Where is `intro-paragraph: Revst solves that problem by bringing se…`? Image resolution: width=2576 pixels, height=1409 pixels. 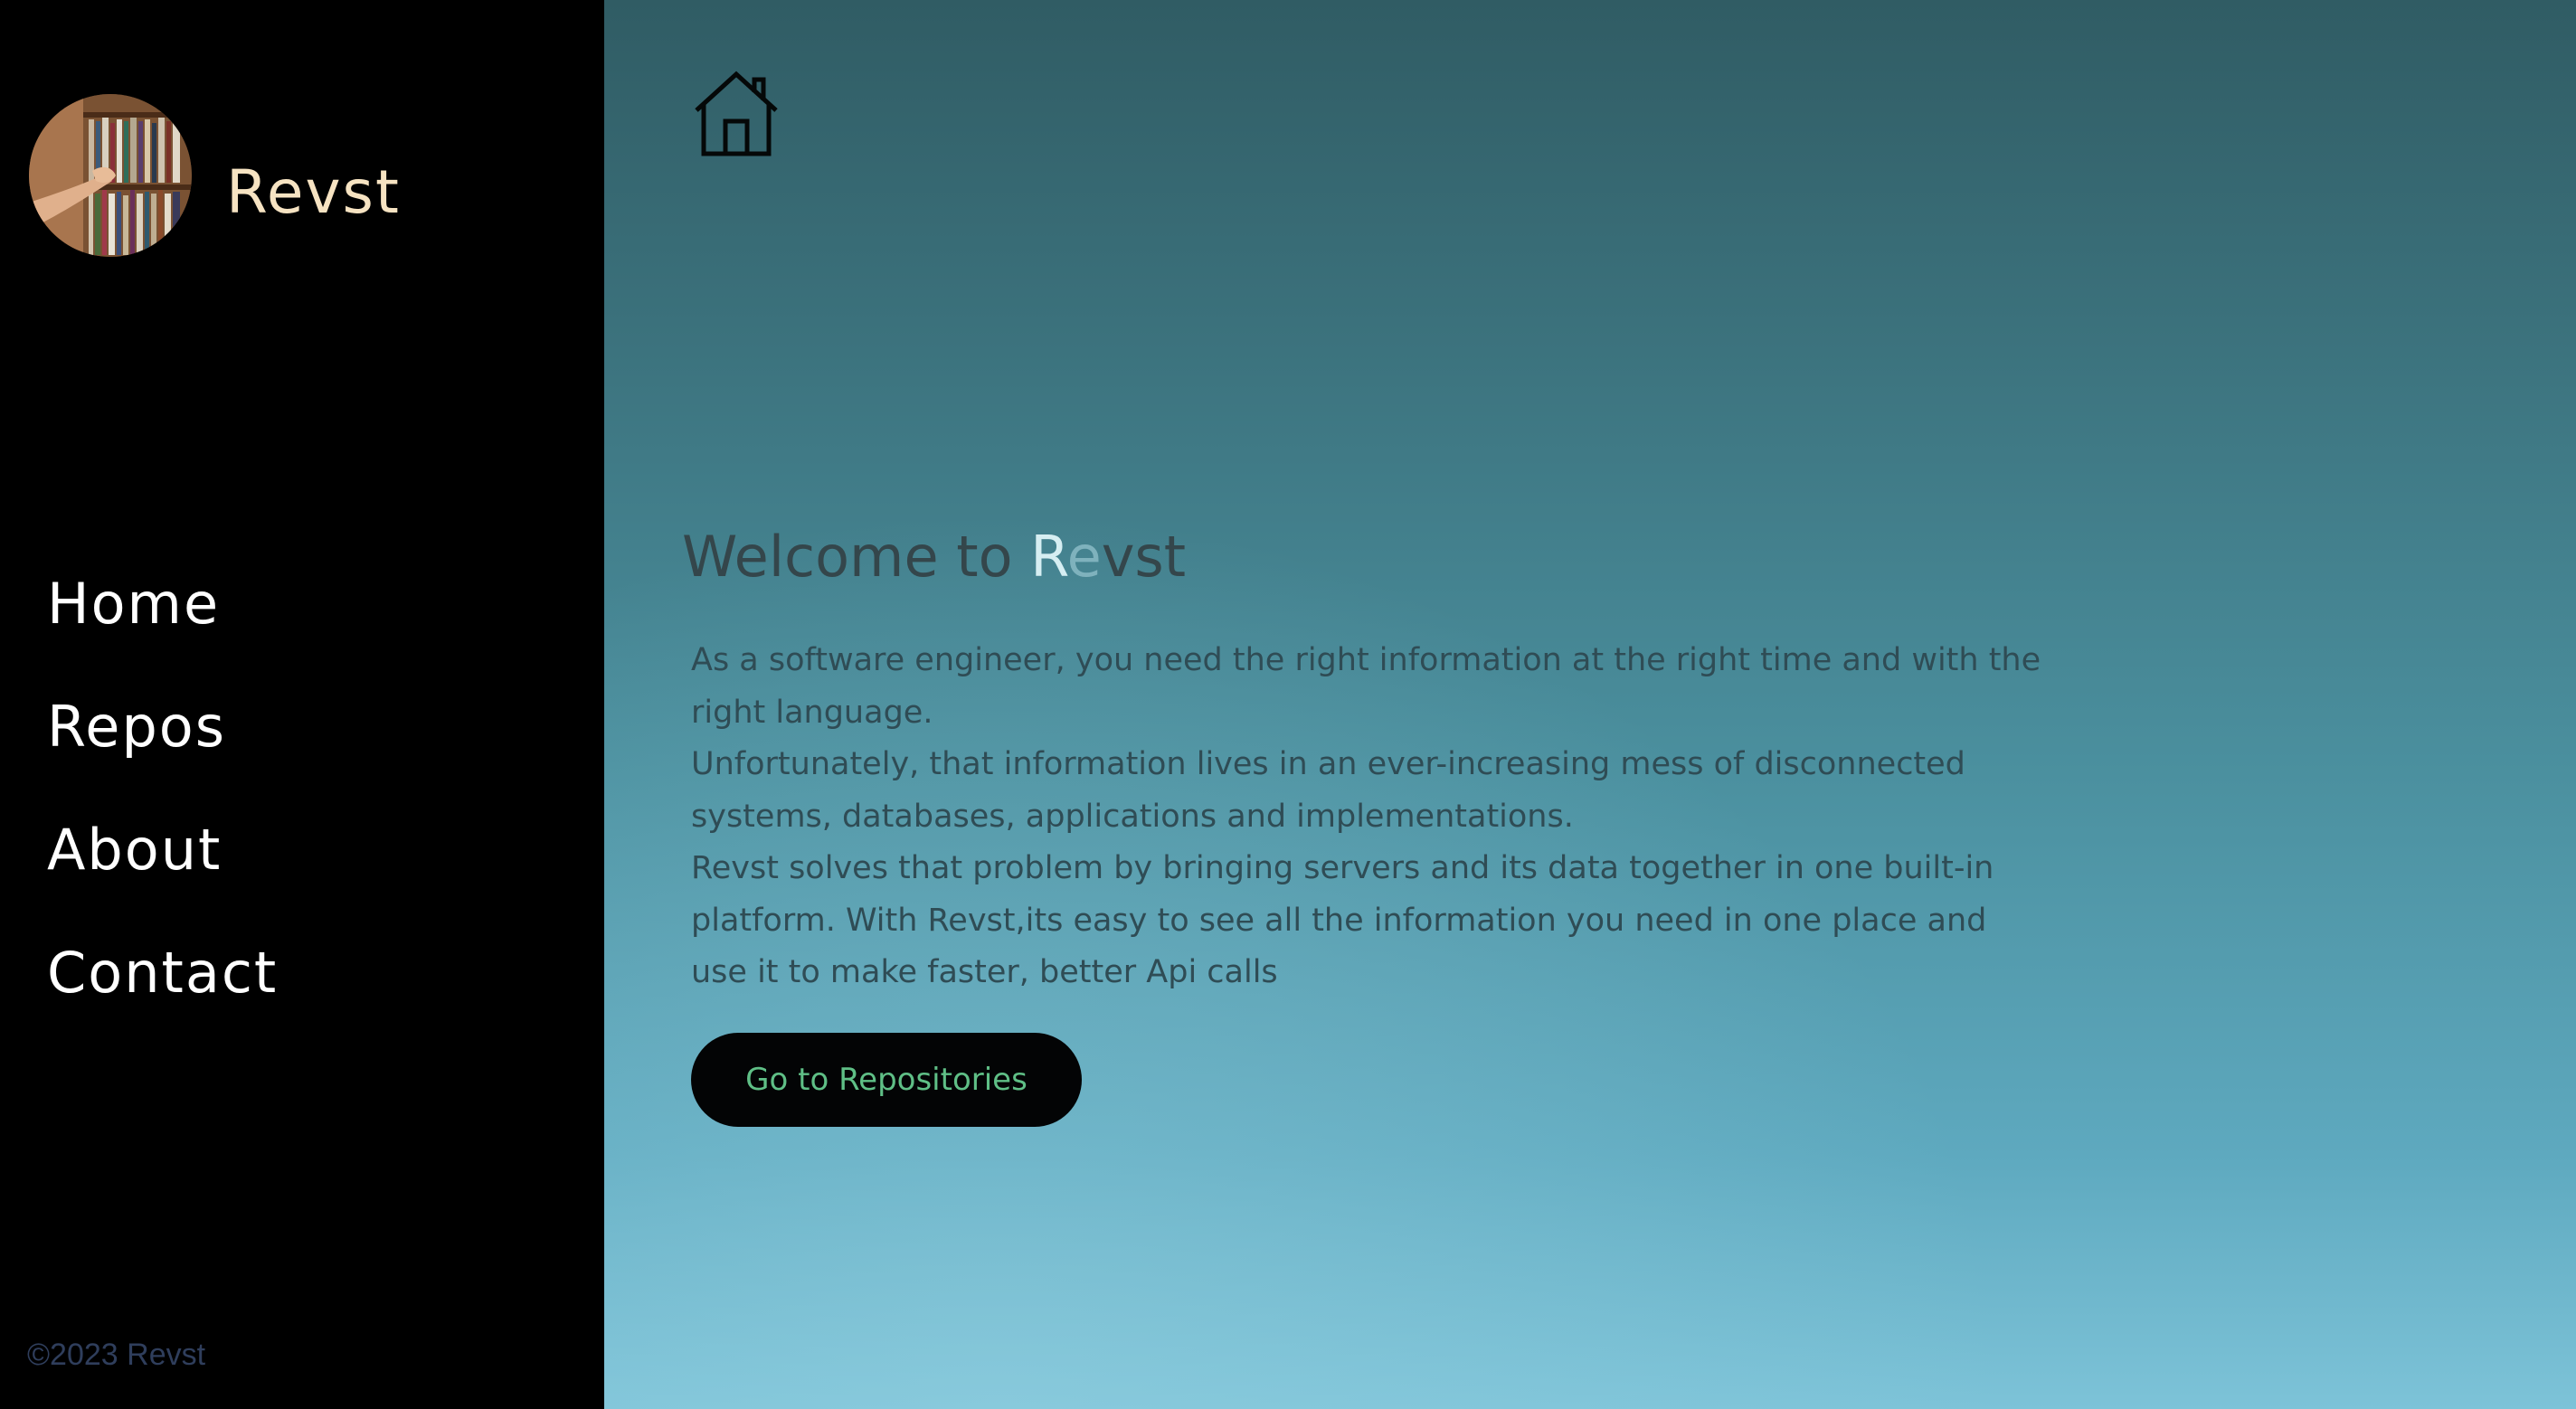
intro-paragraph: Revst solves that problem by bringing se… is located at coordinates (1342, 920).